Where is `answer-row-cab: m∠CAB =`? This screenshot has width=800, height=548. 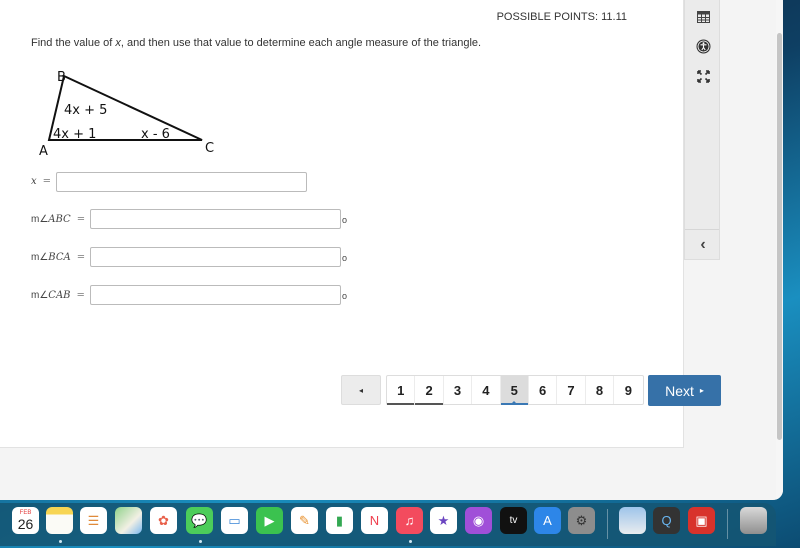 answer-row-cab: m∠CAB = is located at coordinates (61, 295).